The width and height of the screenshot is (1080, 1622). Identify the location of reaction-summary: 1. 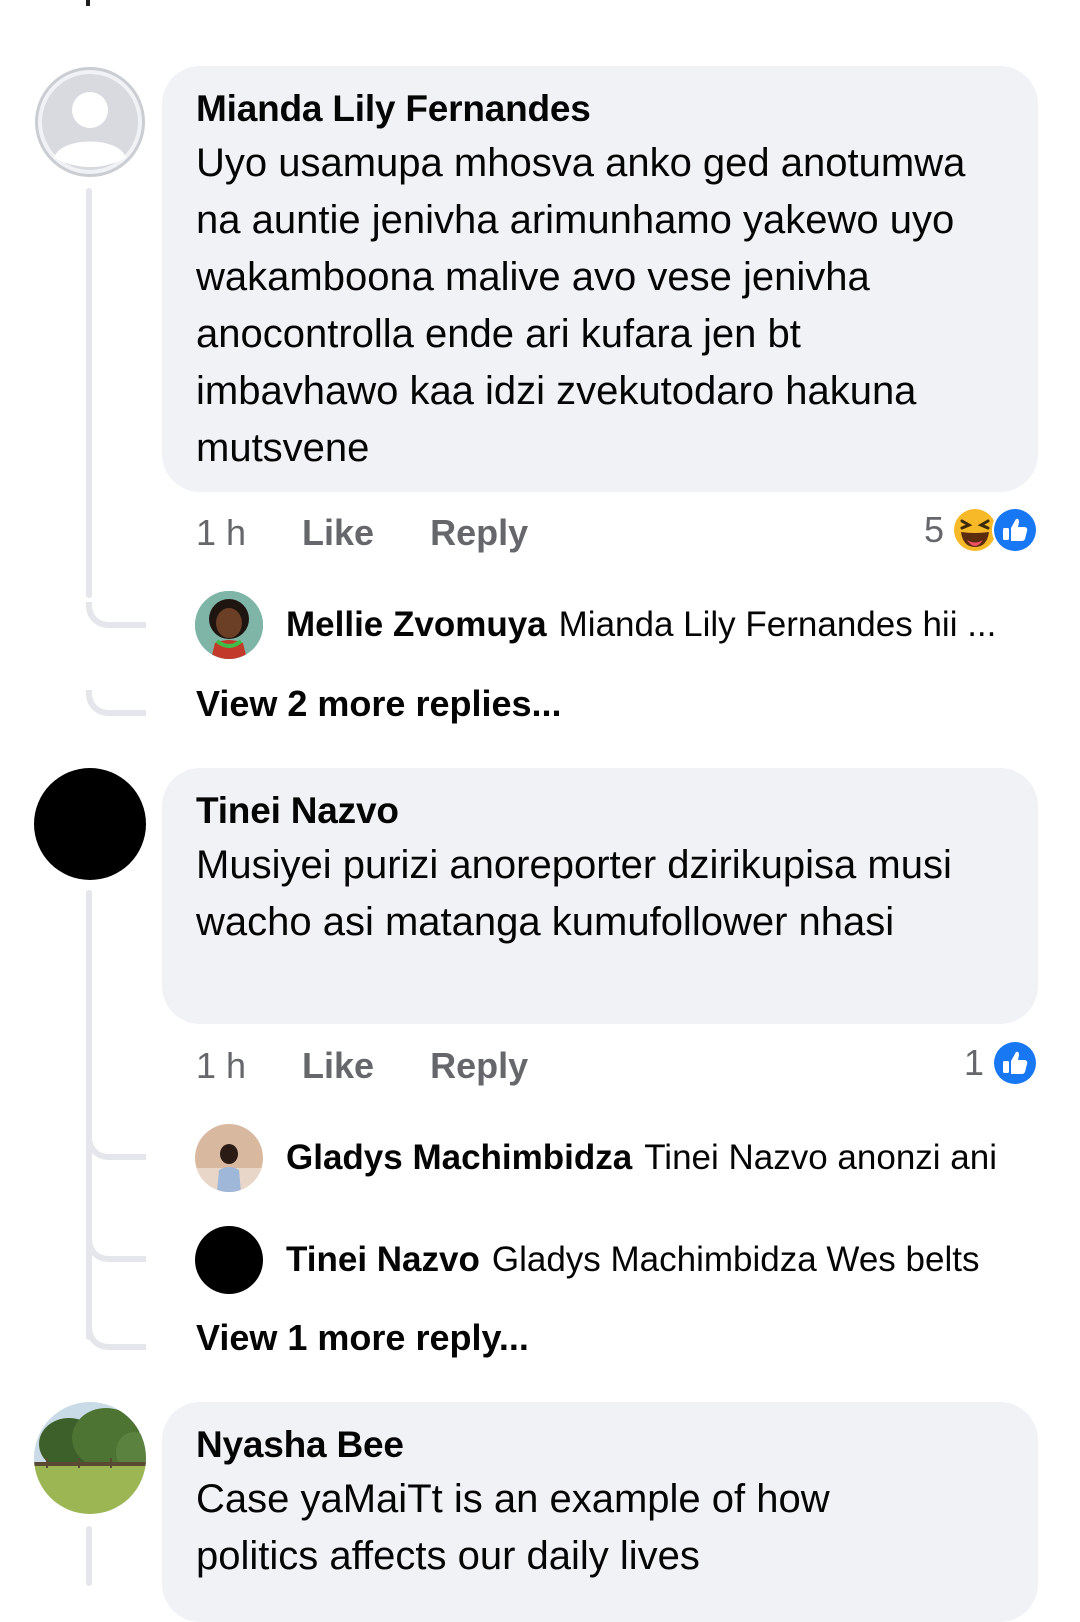
(1001, 1063).